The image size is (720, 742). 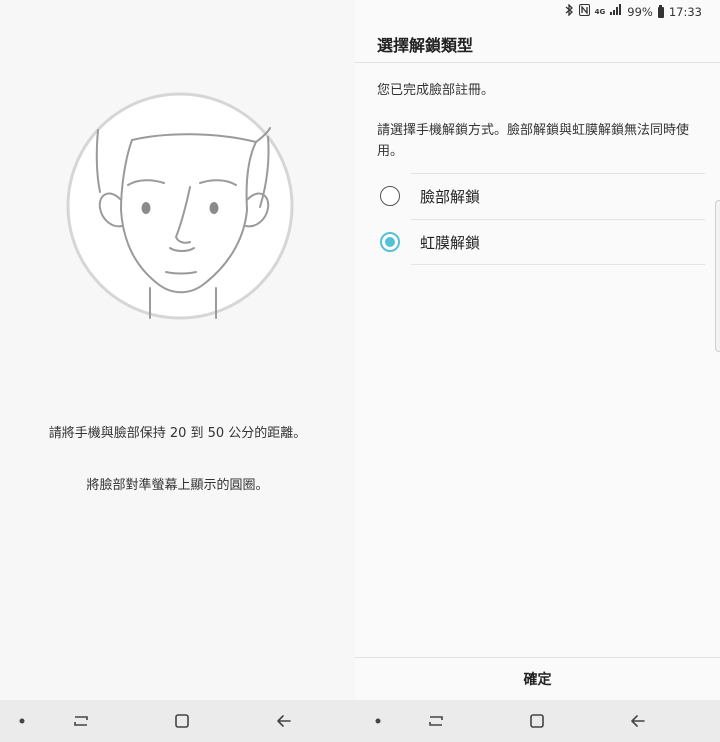 I want to click on battery-icon, so click(x=660, y=11).